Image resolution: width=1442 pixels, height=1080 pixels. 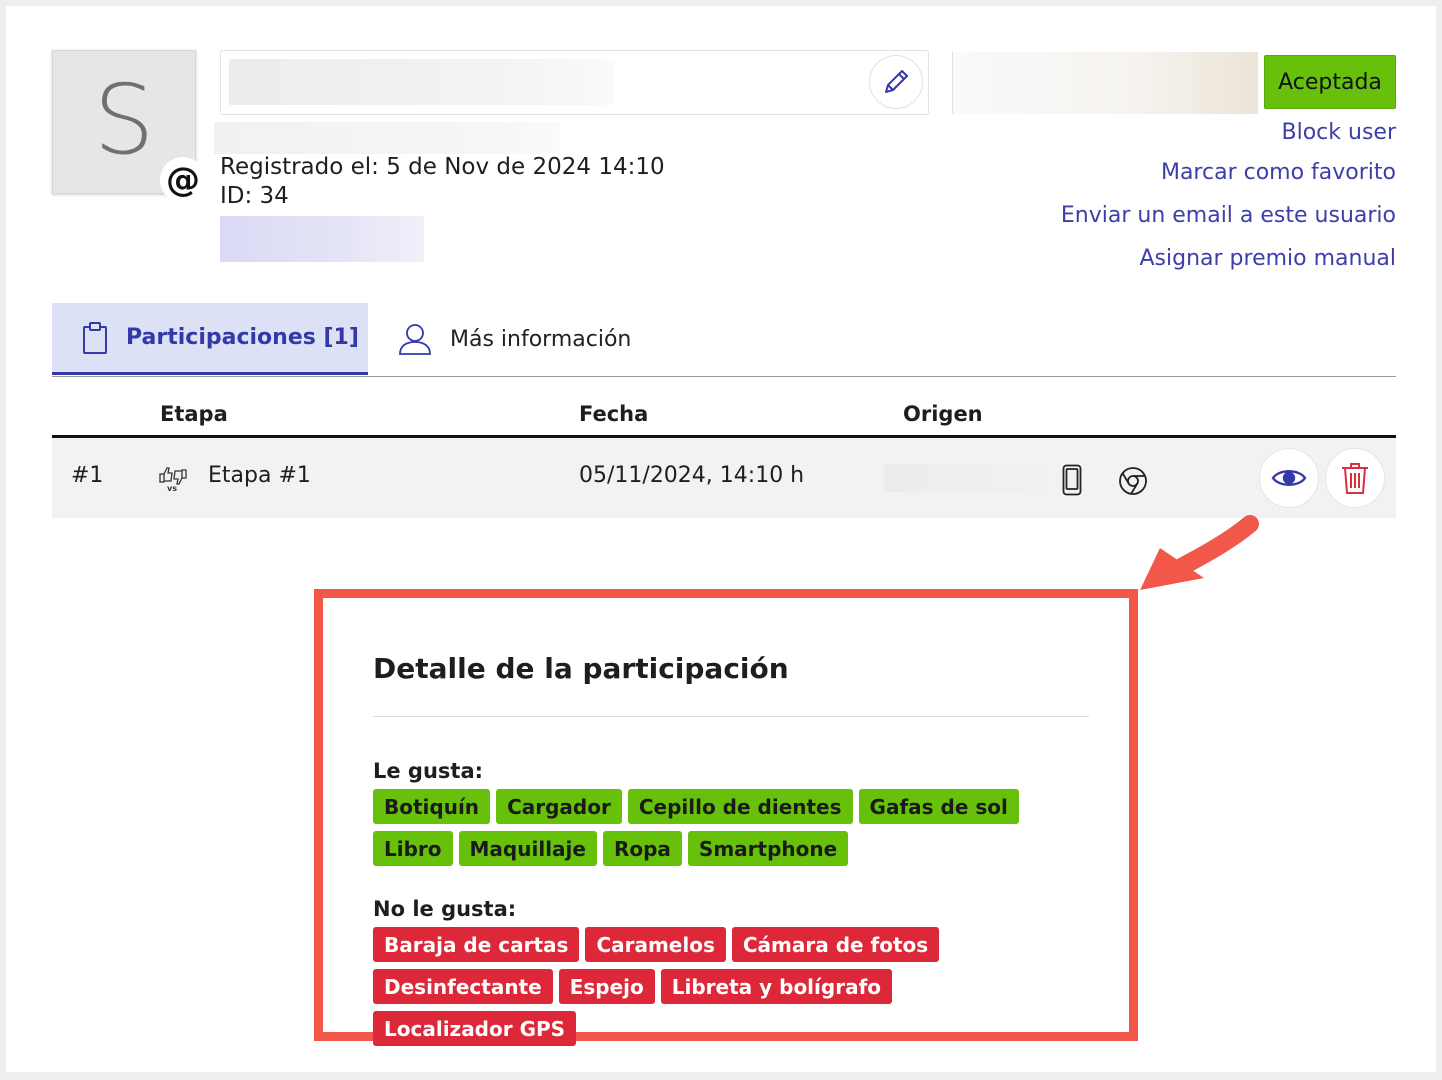 I want to click on dislike-tag: Cámara de fotos, so click(x=835, y=944).